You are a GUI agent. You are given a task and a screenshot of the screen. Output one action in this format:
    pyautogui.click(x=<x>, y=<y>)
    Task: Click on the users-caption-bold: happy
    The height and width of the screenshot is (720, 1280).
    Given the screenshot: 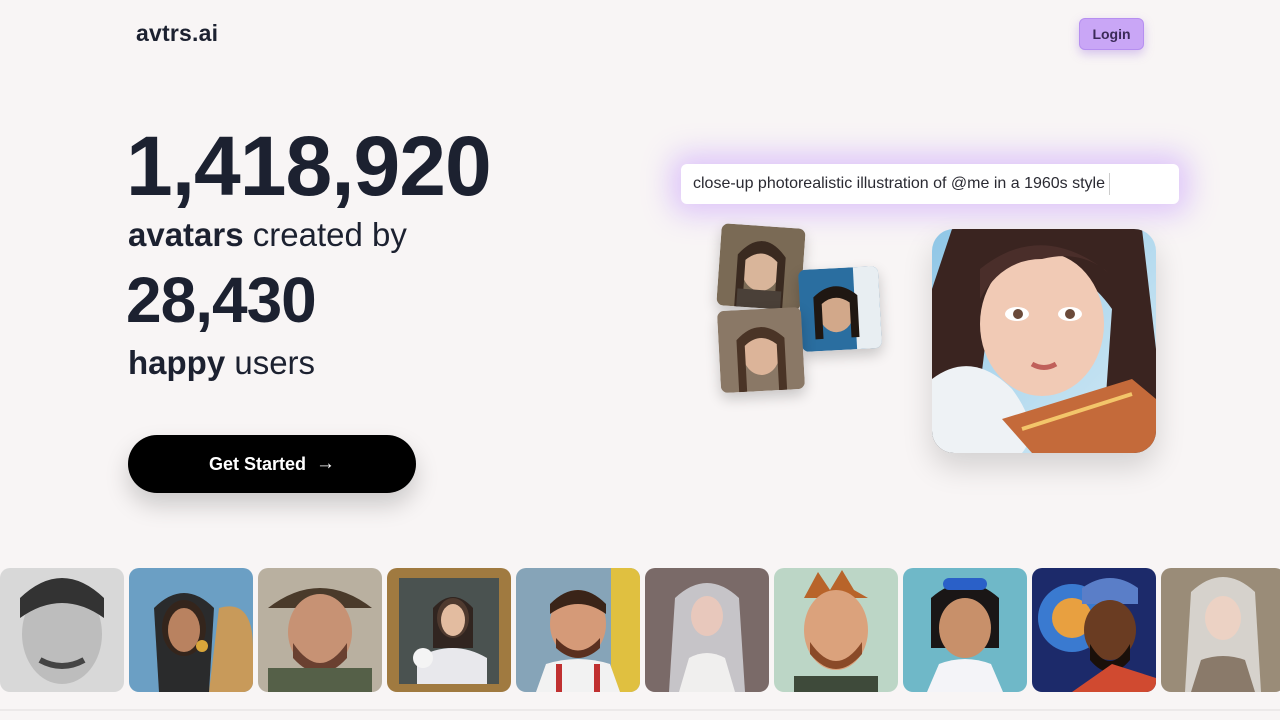 What is the action you would take?
    pyautogui.click(x=177, y=362)
    